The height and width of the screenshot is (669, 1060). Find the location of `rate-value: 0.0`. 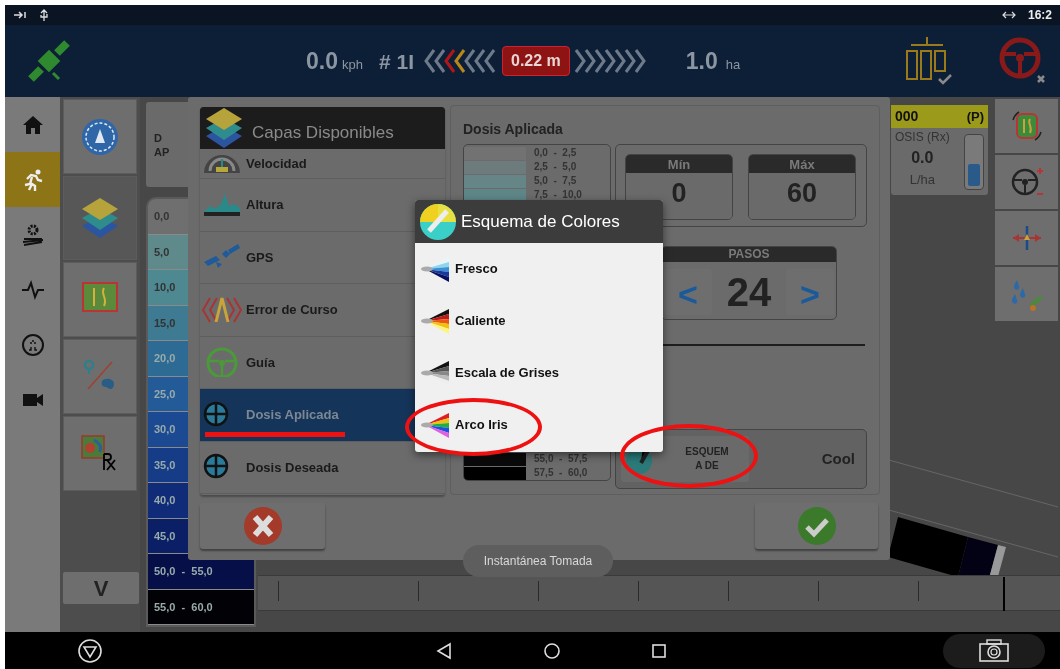

rate-value: 0.0 is located at coordinates (922, 158).